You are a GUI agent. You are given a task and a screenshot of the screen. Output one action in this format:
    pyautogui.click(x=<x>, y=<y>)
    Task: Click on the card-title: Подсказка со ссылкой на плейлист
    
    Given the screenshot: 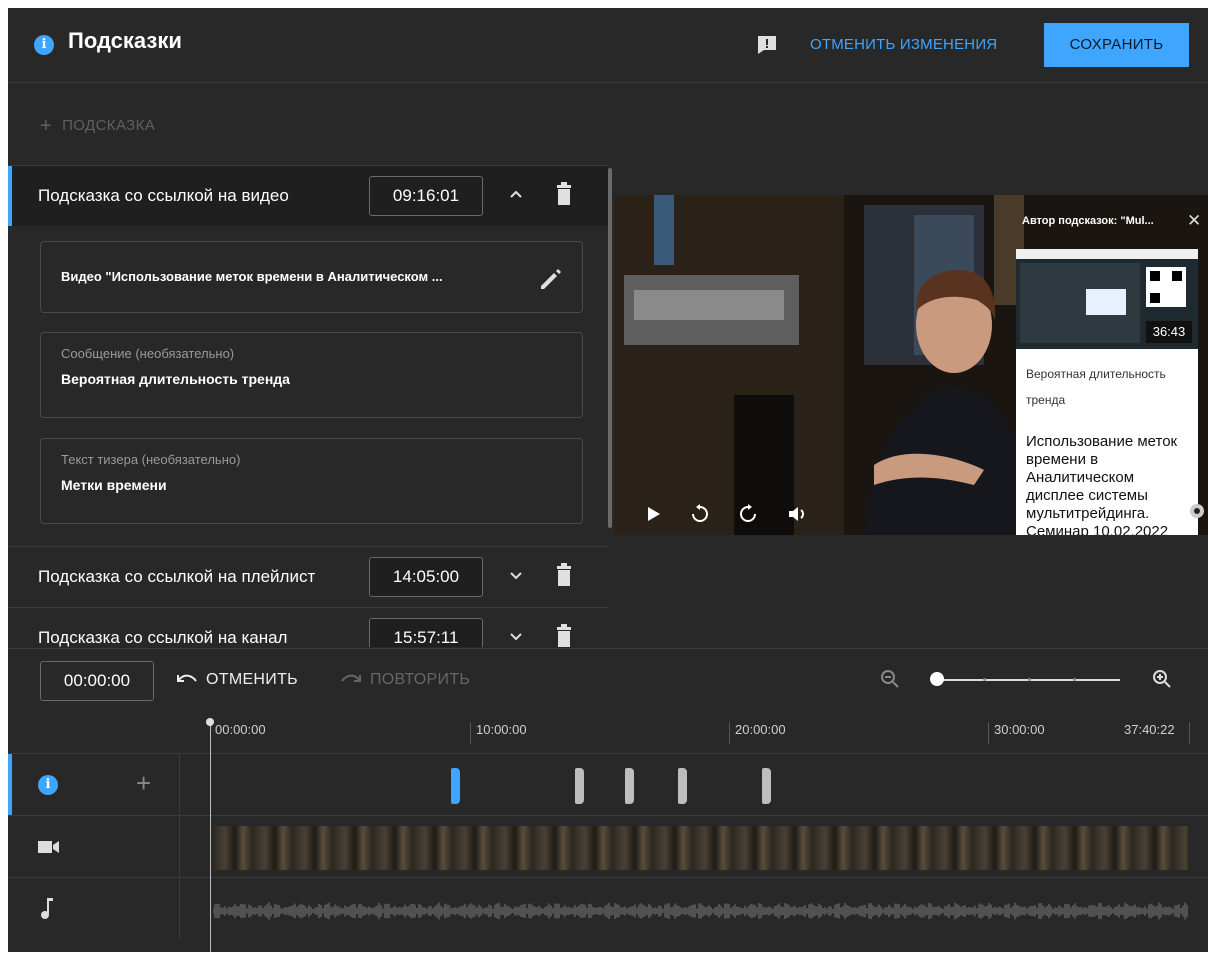 What is the action you would take?
    pyautogui.click(x=177, y=576)
    